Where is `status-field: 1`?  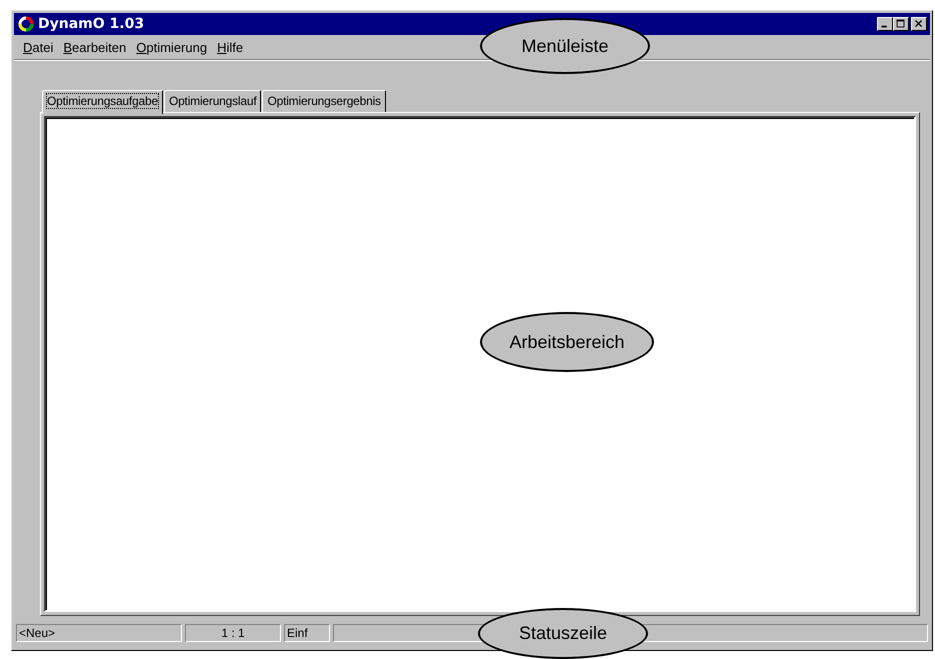
status-field: 1 is located at coordinates (233, 633).